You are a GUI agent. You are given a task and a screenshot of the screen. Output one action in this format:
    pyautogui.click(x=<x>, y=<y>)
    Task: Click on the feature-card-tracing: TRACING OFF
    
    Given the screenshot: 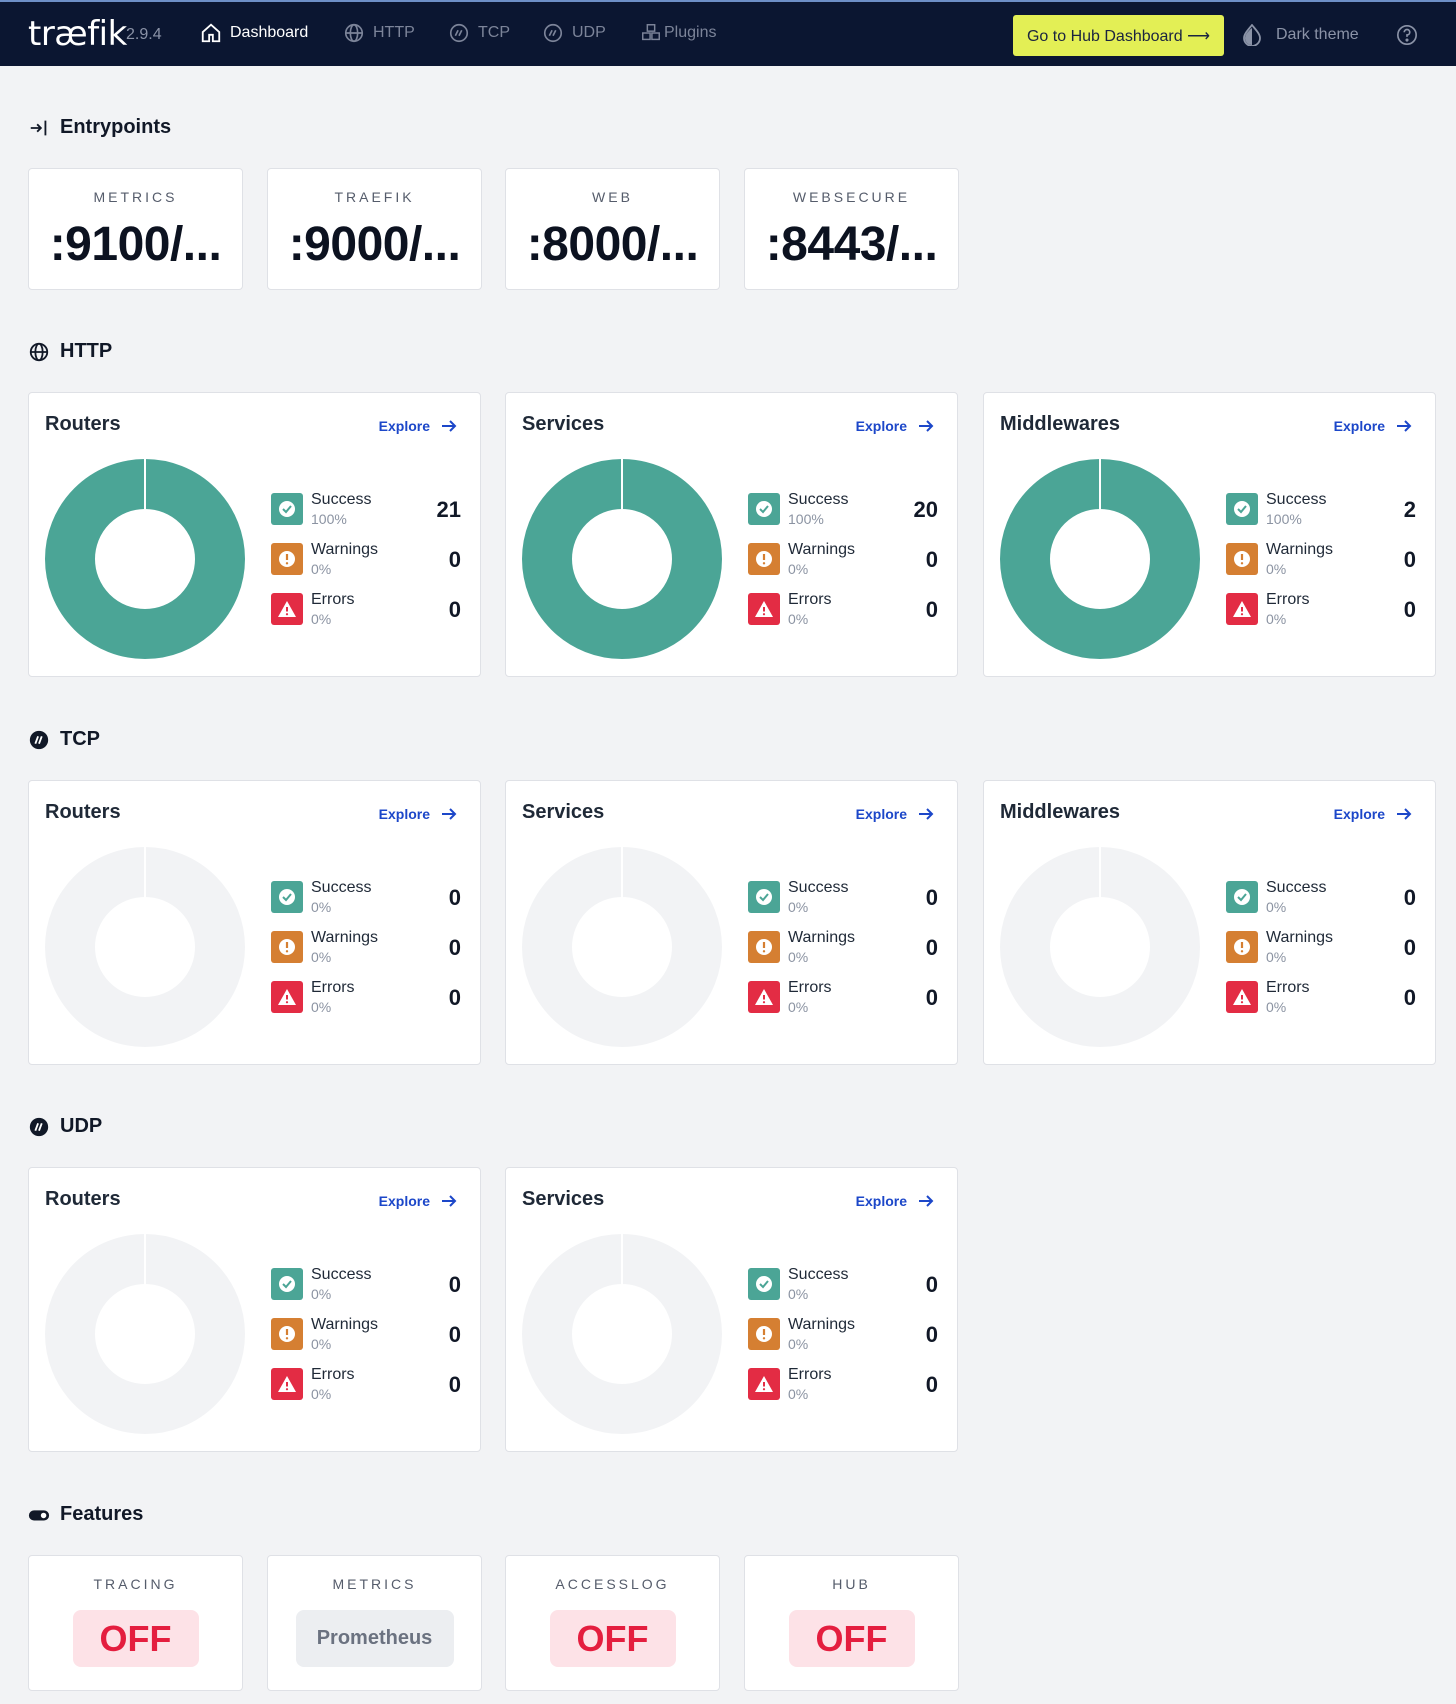 What is the action you would take?
    pyautogui.click(x=135, y=1623)
    